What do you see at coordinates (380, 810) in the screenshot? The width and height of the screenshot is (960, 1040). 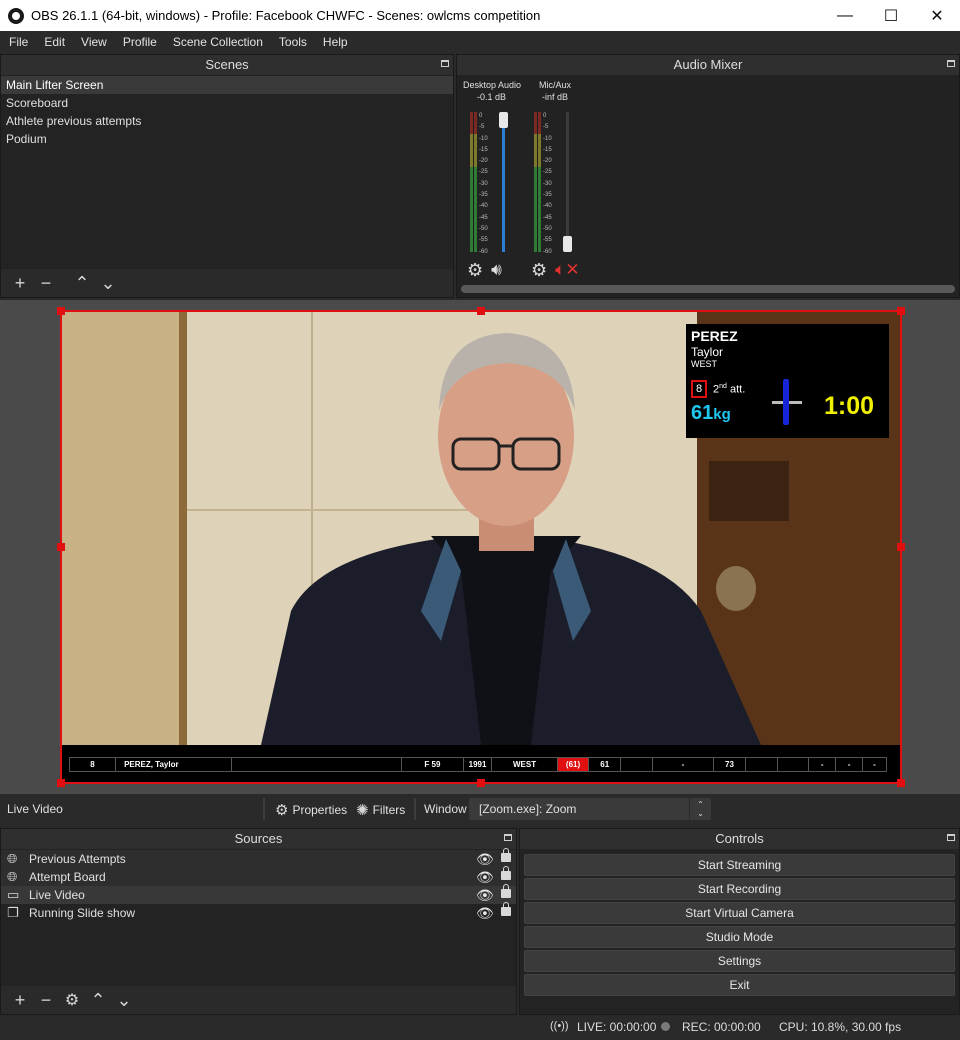 I see `filters-button: ✺ Filters` at bounding box center [380, 810].